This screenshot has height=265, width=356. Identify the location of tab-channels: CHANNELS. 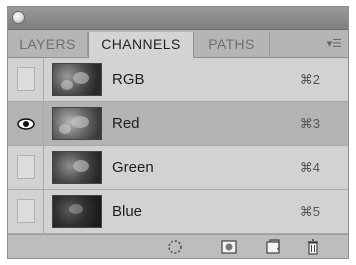
(141, 45).